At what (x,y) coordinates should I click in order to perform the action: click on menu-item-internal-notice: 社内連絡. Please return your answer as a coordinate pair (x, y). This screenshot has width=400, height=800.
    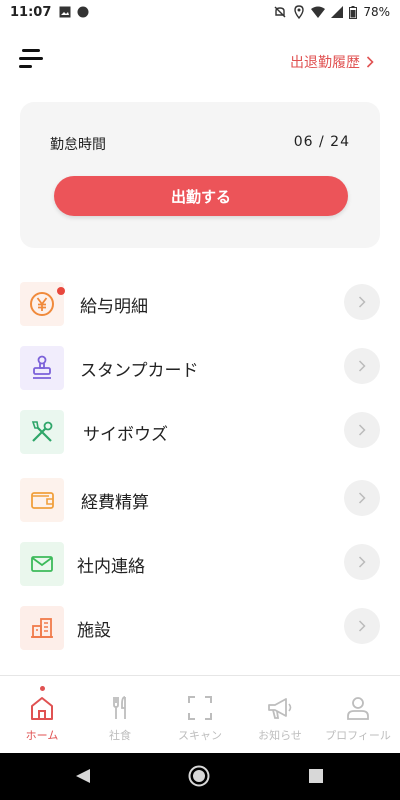
    Looking at the image, I should click on (200, 566).